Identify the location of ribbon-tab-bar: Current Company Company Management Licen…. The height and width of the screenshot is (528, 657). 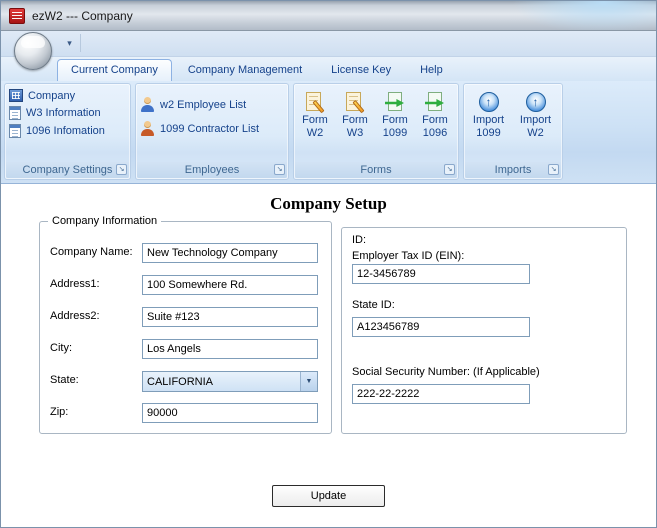
(328, 69).